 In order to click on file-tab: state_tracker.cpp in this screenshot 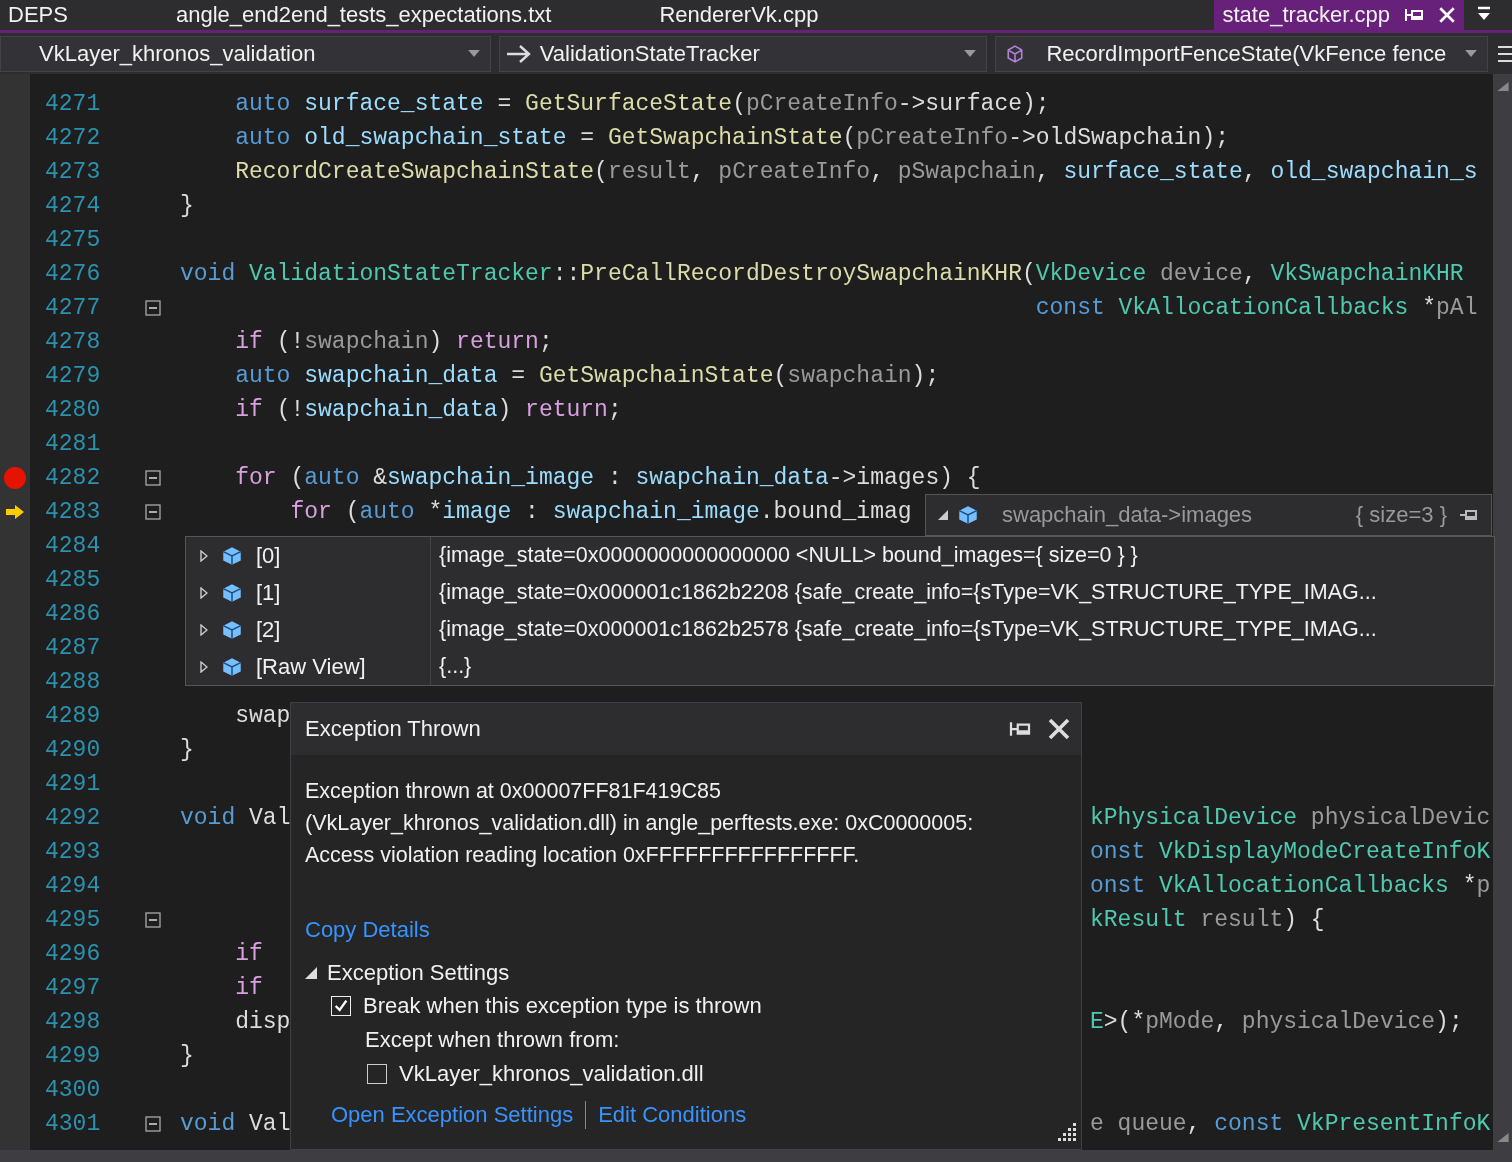, I will do `click(1339, 15)`.